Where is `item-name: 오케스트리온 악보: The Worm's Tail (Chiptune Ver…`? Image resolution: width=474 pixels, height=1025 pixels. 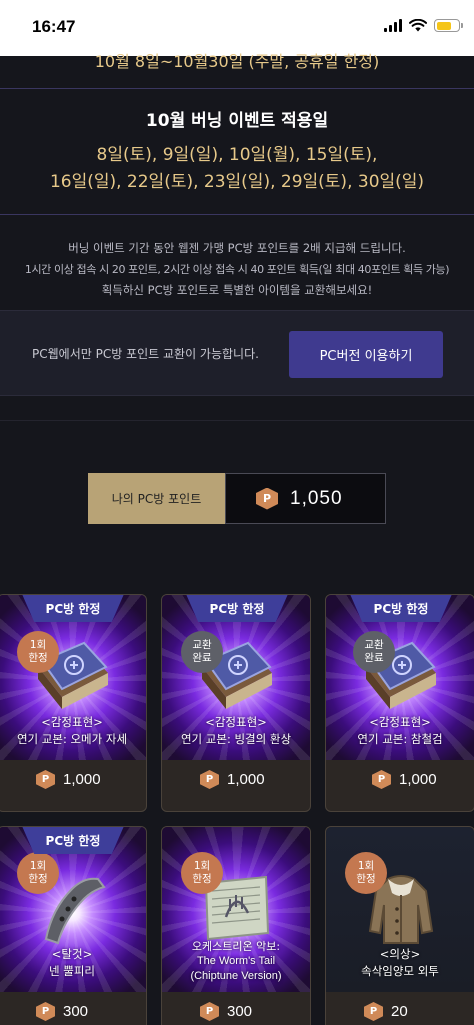
item-name: 오케스트리온 악보: The Worm's Tail (Chiptune Ver… is located at coordinates (236, 961).